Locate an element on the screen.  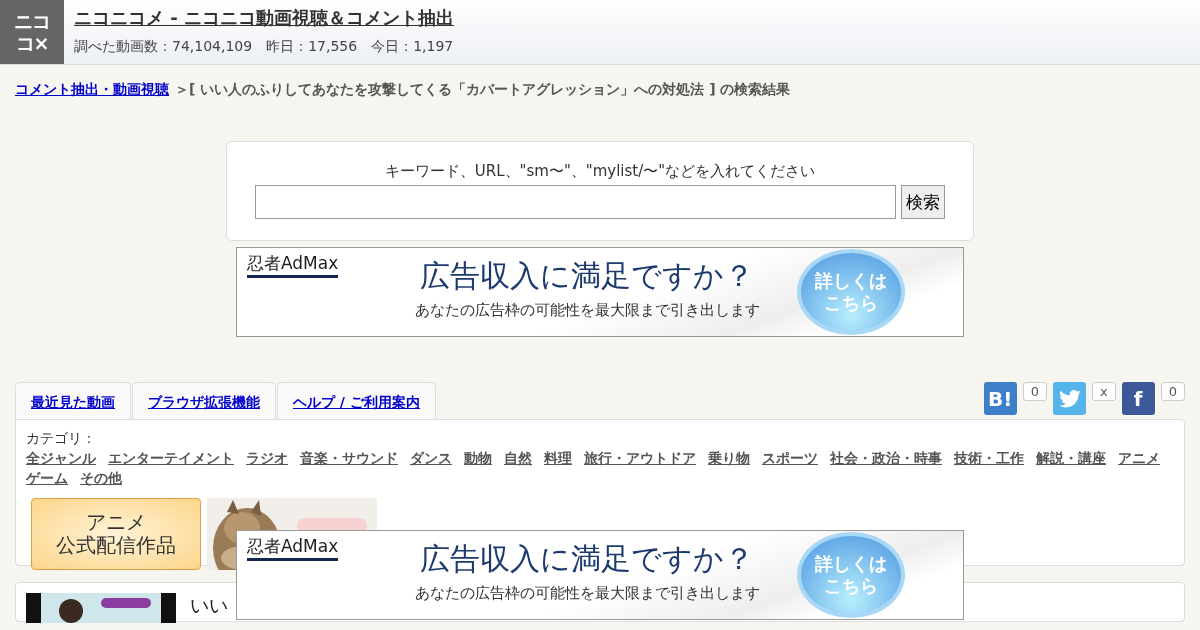
category-link: 解説・講座 is located at coordinates (1071, 459).